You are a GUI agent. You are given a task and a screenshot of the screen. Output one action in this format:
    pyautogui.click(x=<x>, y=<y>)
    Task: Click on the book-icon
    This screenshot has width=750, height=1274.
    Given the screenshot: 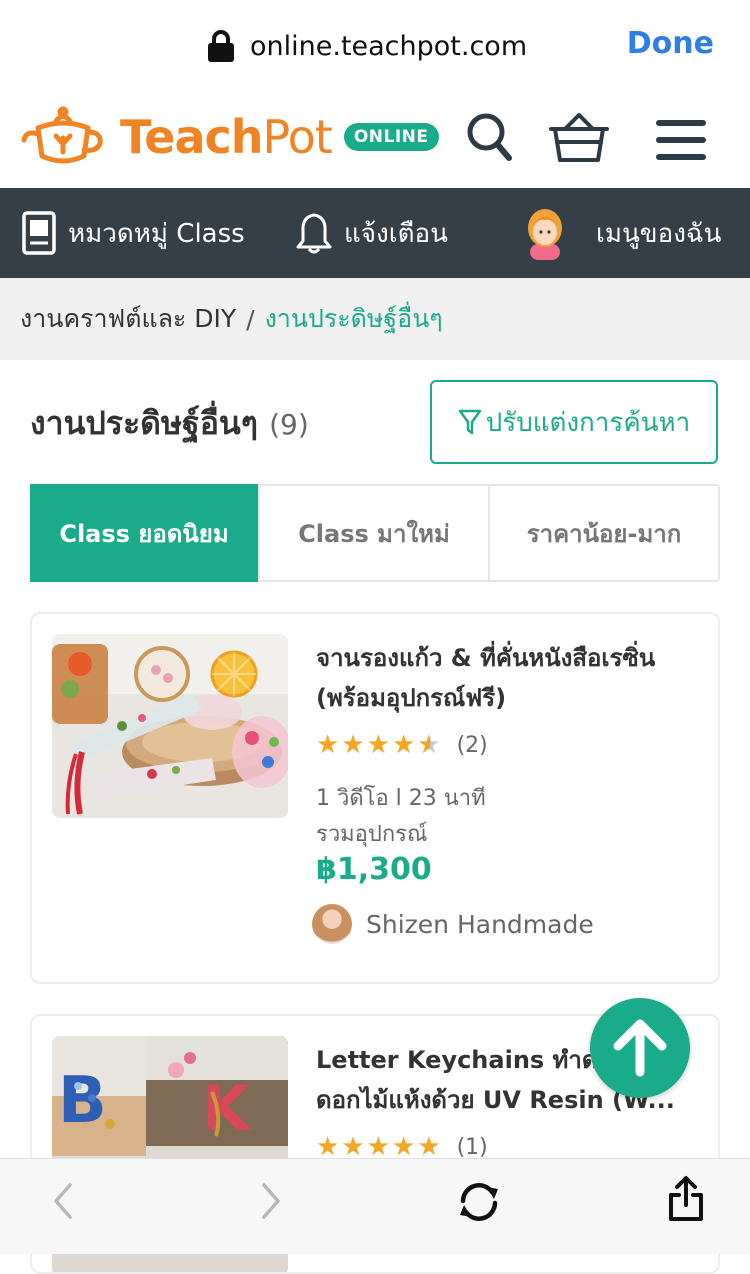 What is the action you would take?
    pyautogui.click(x=39, y=233)
    